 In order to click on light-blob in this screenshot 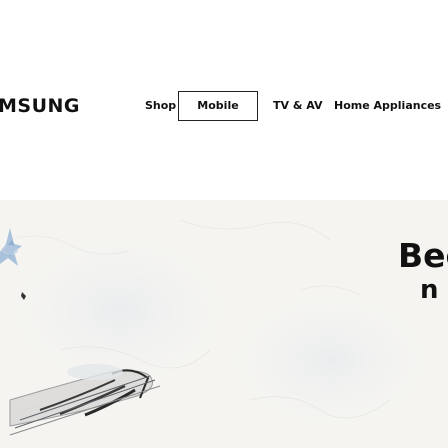, I will do `click(95, 372)`.